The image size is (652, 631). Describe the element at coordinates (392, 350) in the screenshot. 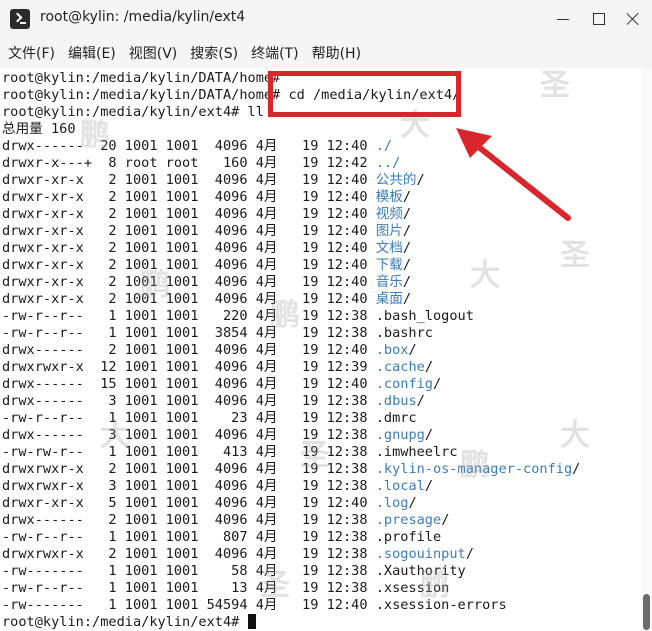

I see `directory-name: .box` at that location.